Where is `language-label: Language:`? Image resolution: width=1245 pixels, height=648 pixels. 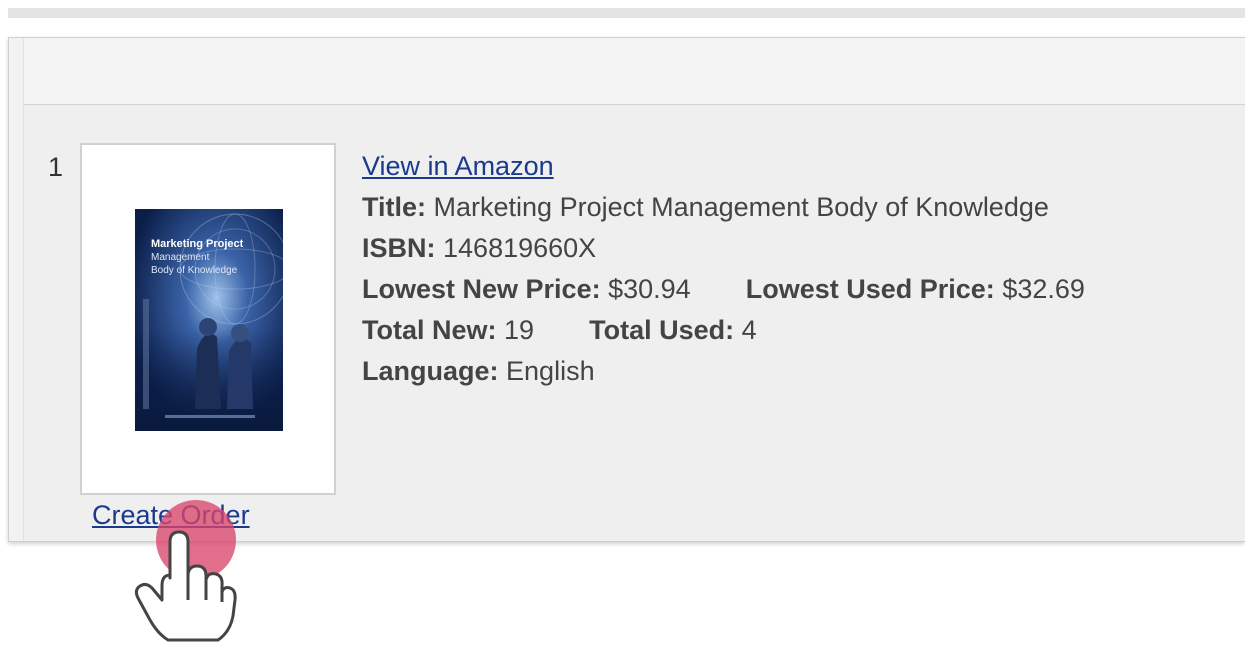
language-label: Language: is located at coordinates (430, 371).